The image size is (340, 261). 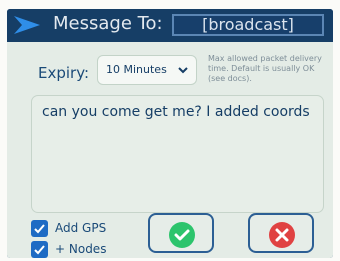 I want to click on send-button, so click(x=181, y=233).